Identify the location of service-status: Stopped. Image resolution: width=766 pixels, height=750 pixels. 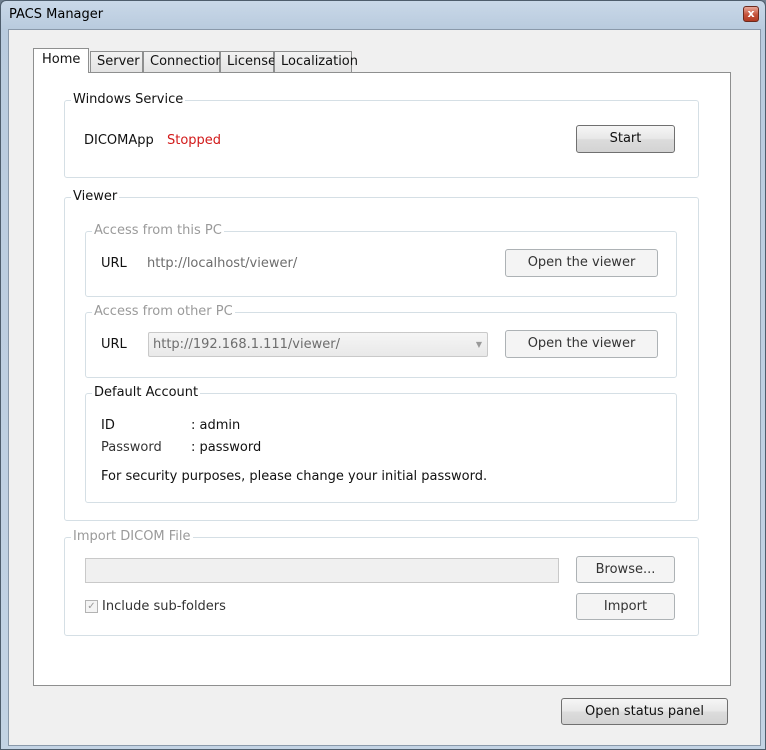
(194, 140).